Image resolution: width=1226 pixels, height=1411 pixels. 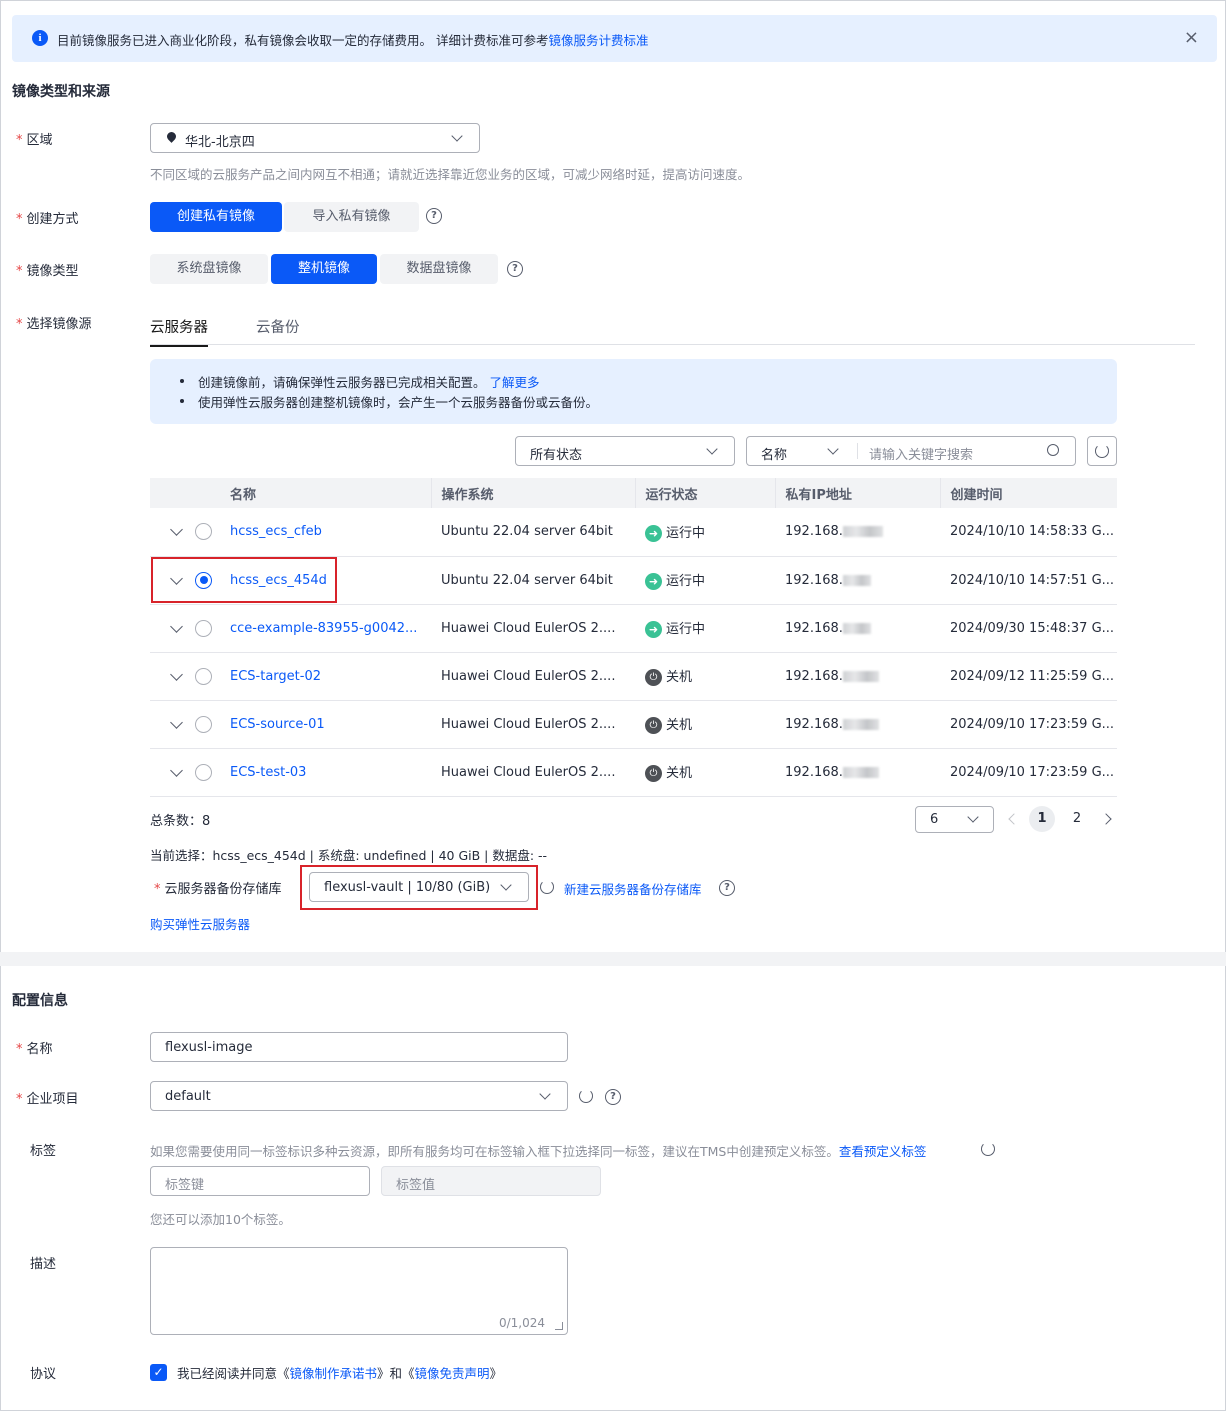 I want to click on predefined-tag-link: 查看预定义标签, so click(x=883, y=1151).